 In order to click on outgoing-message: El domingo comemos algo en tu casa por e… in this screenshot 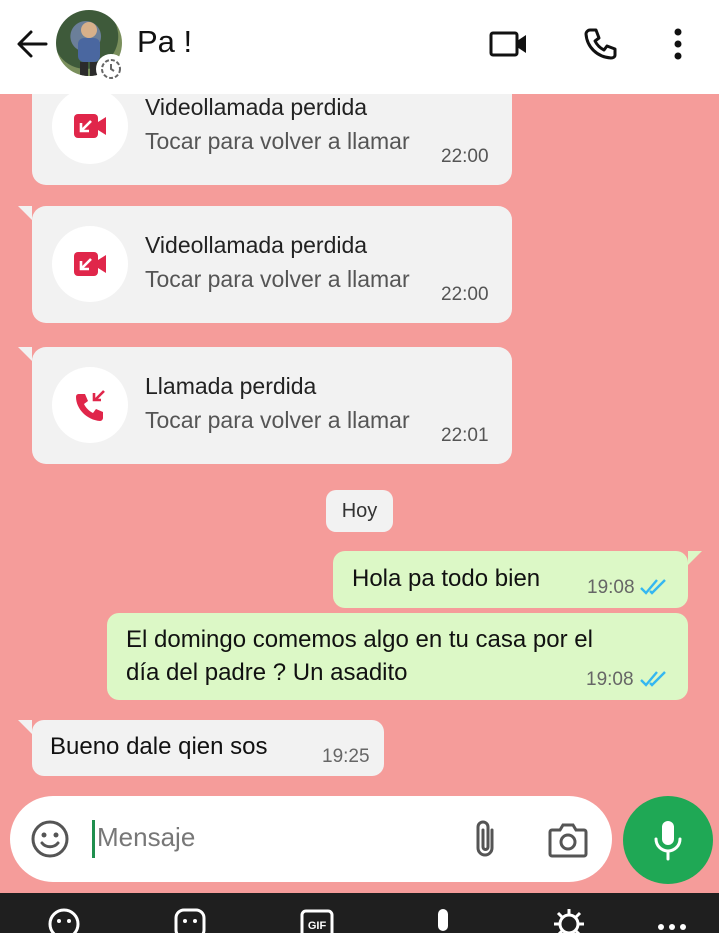, I will do `click(397, 656)`.